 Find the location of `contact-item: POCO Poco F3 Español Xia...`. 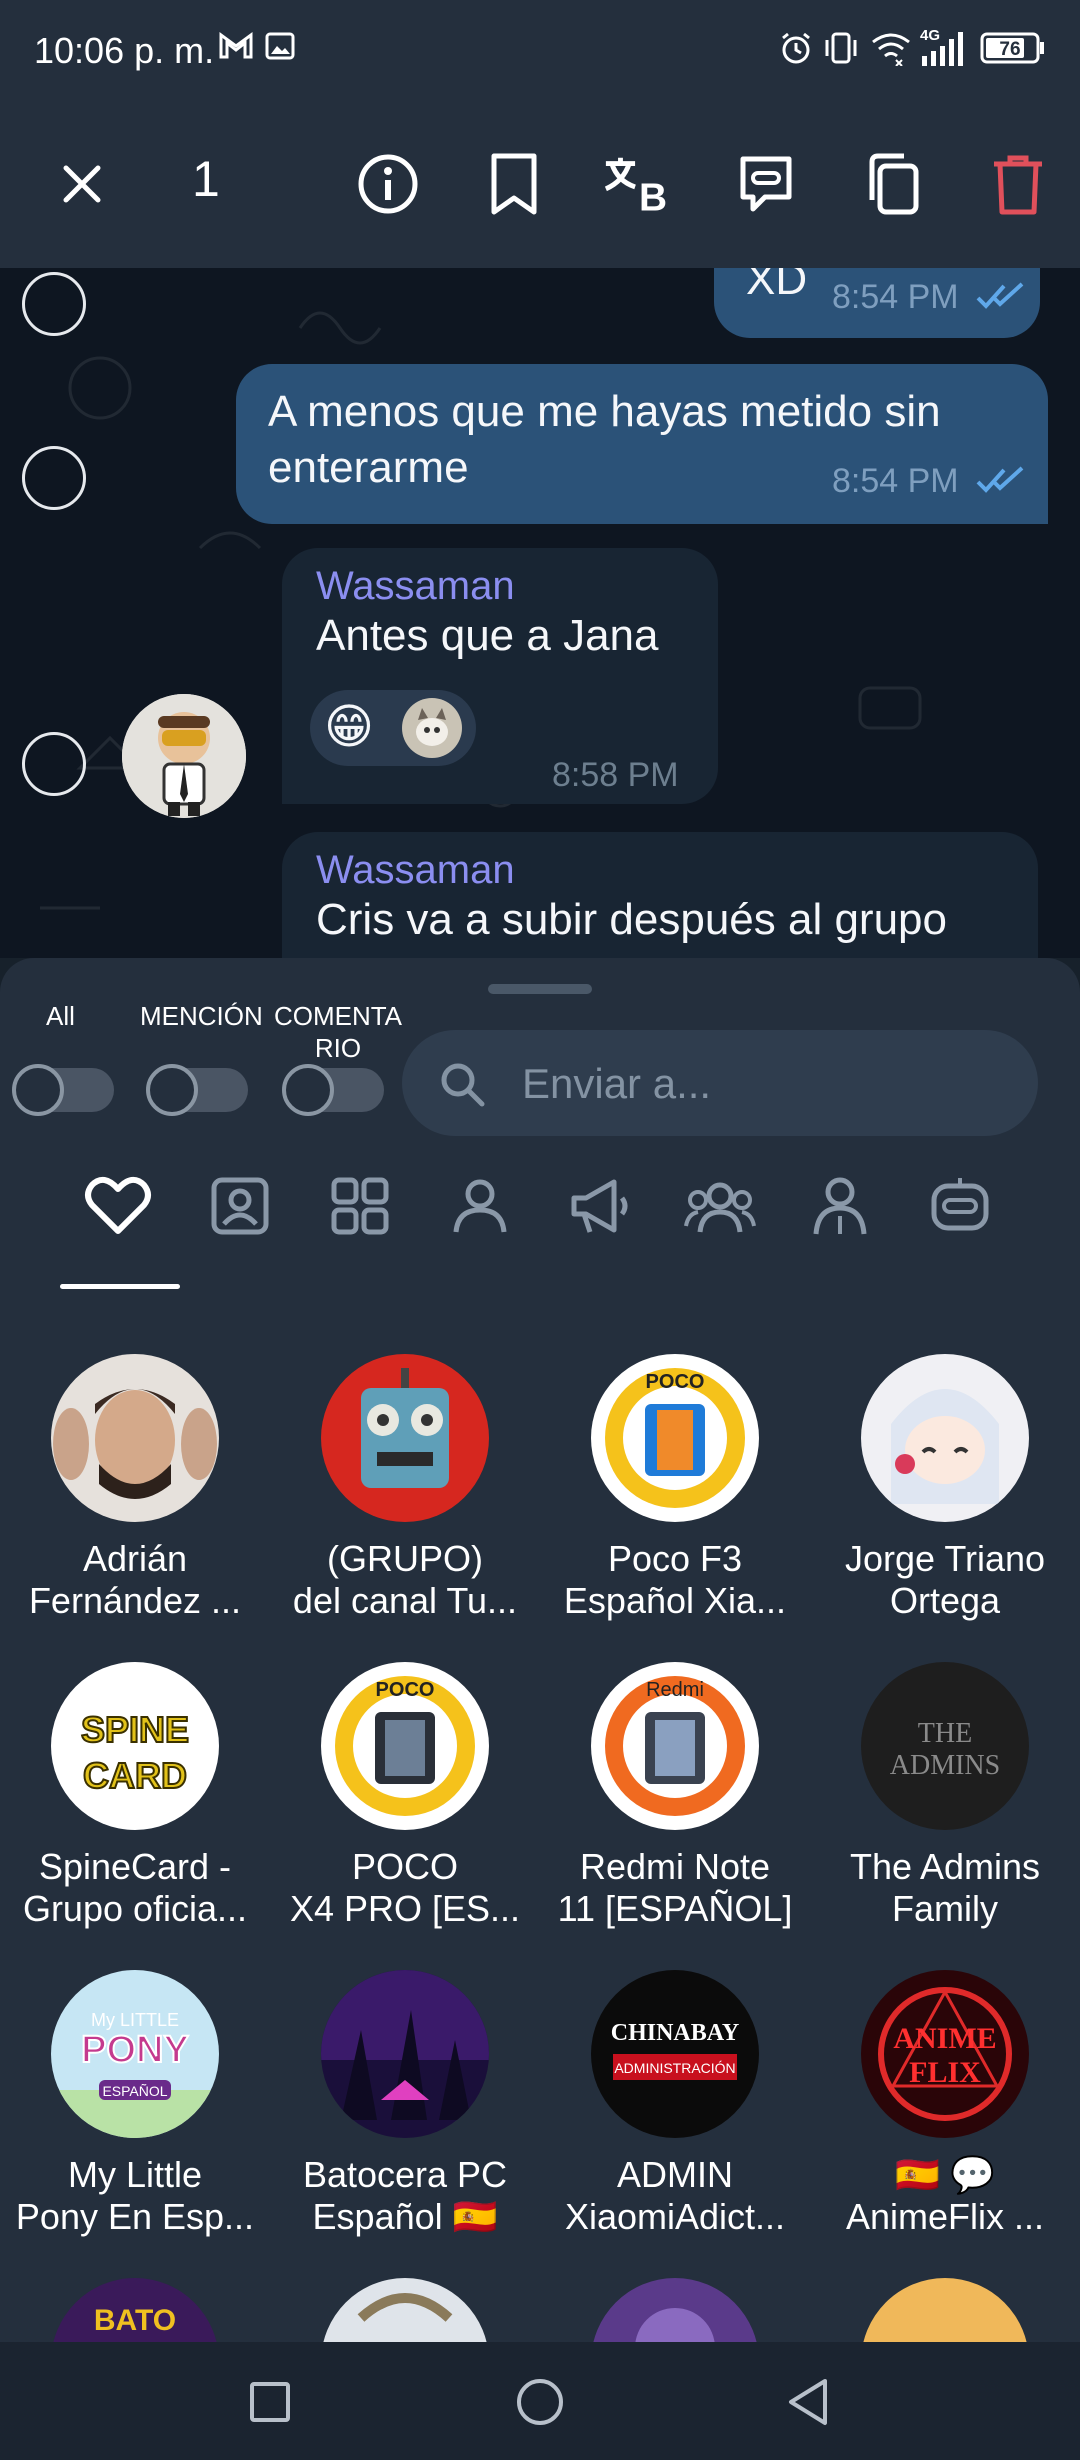

contact-item: POCO Poco F3 Español Xia... is located at coordinates (675, 1488).